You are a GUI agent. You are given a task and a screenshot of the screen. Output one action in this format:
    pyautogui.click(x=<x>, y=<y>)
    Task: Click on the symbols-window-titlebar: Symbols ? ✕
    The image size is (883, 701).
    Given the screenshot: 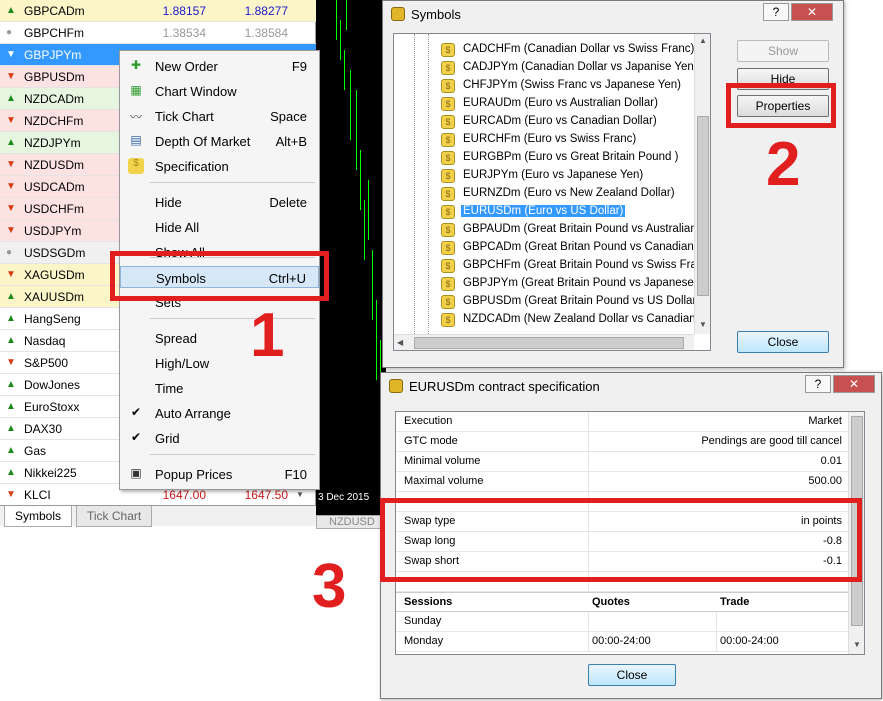 What is the action you would take?
    pyautogui.click(x=613, y=14)
    